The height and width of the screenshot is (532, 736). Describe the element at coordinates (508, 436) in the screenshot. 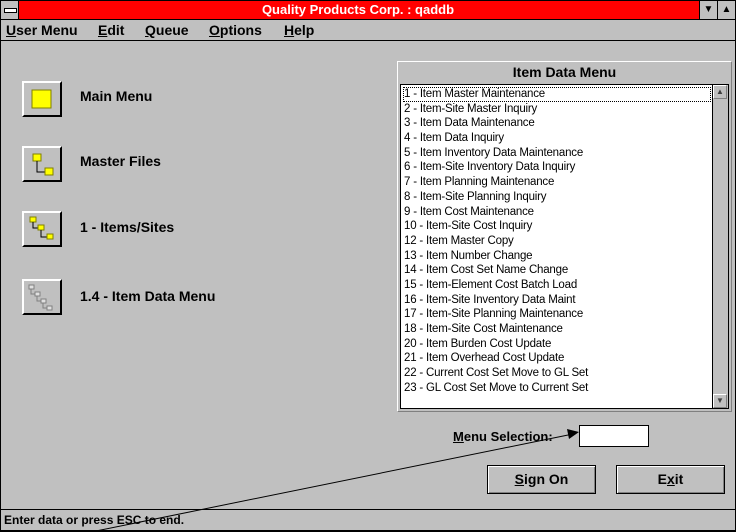

I see `menu-selection-text: enu Selection:` at that location.